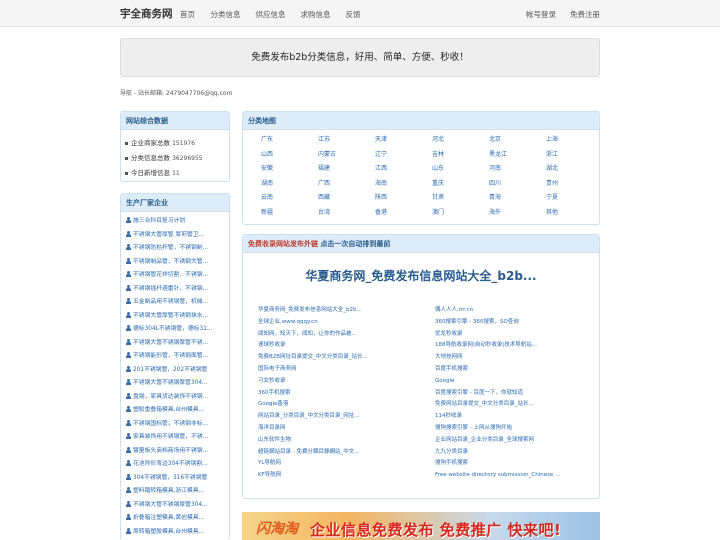 The image size is (720, 540). I want to click on site-link: 全球企业,www.qqqy.cn, so click(346, 323).